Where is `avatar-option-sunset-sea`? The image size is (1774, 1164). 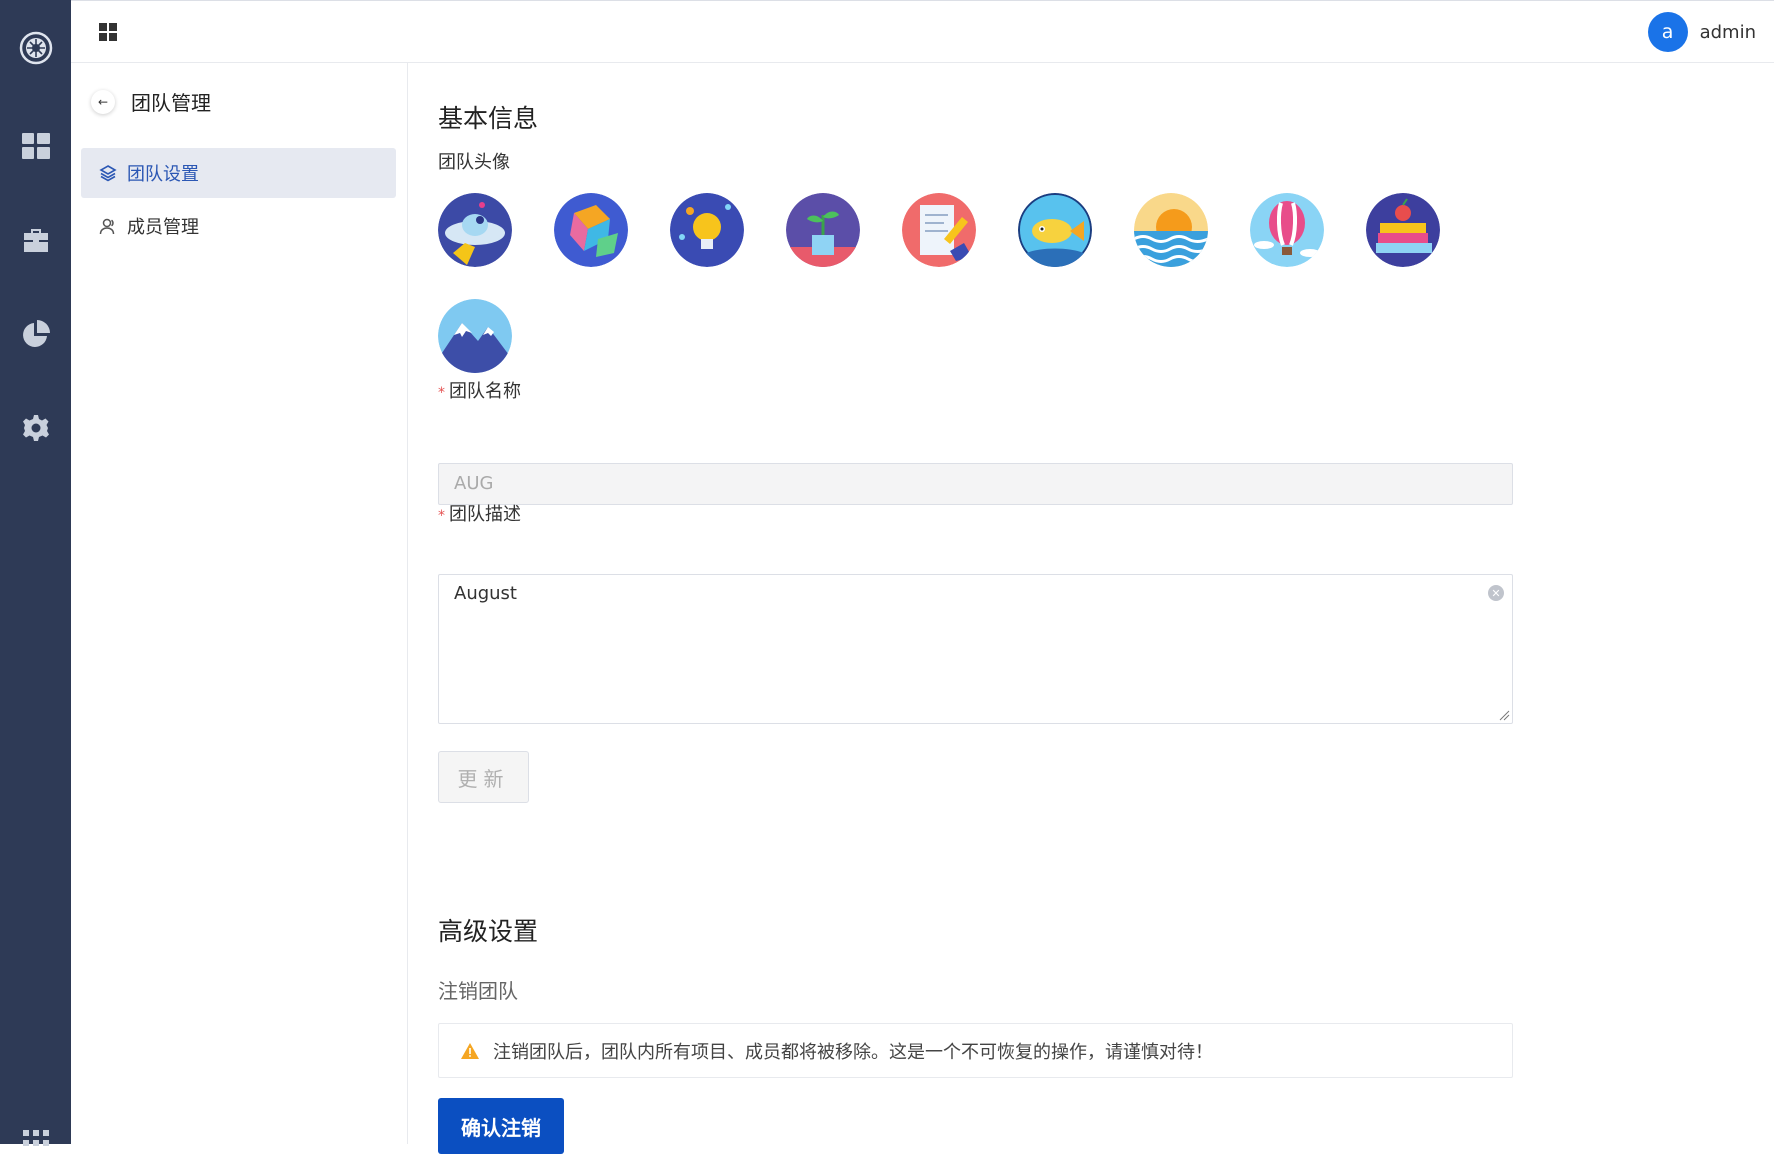 avatar-option-sunset-sea is located at coordinates (1171, 230).